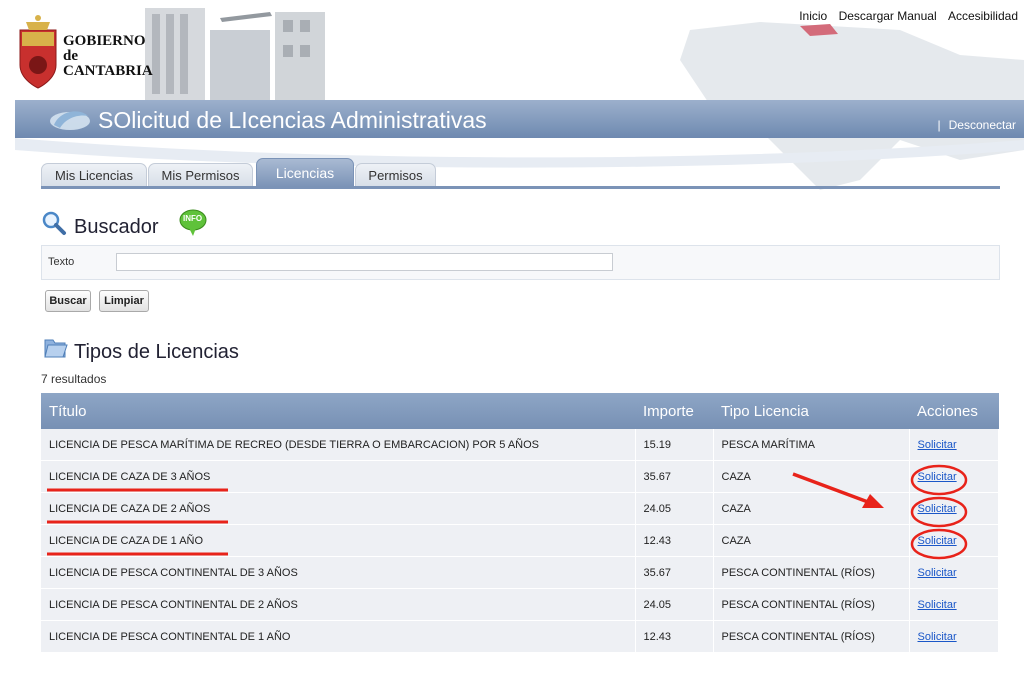 The height and width of the screenshot is (677, 1024). Describe the element at coordinates (338, 476) in the screenshot. I see `cell-titulo: LICENCIA DE CAZA DE 3 AÑOS` at that location.